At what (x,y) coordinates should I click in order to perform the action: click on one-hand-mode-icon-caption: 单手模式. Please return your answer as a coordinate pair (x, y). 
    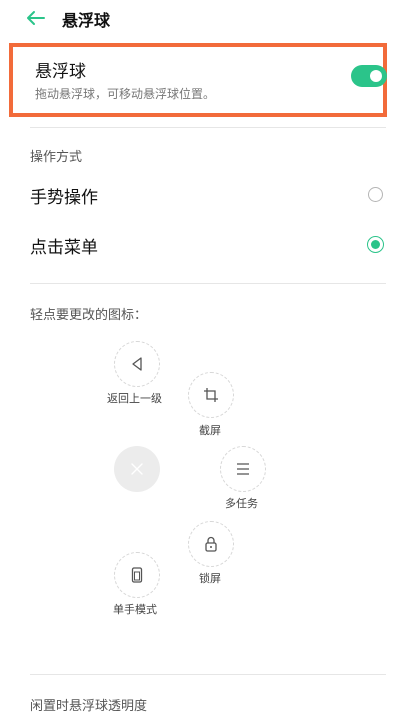
    Looking at the image, I should click on (135, 609).